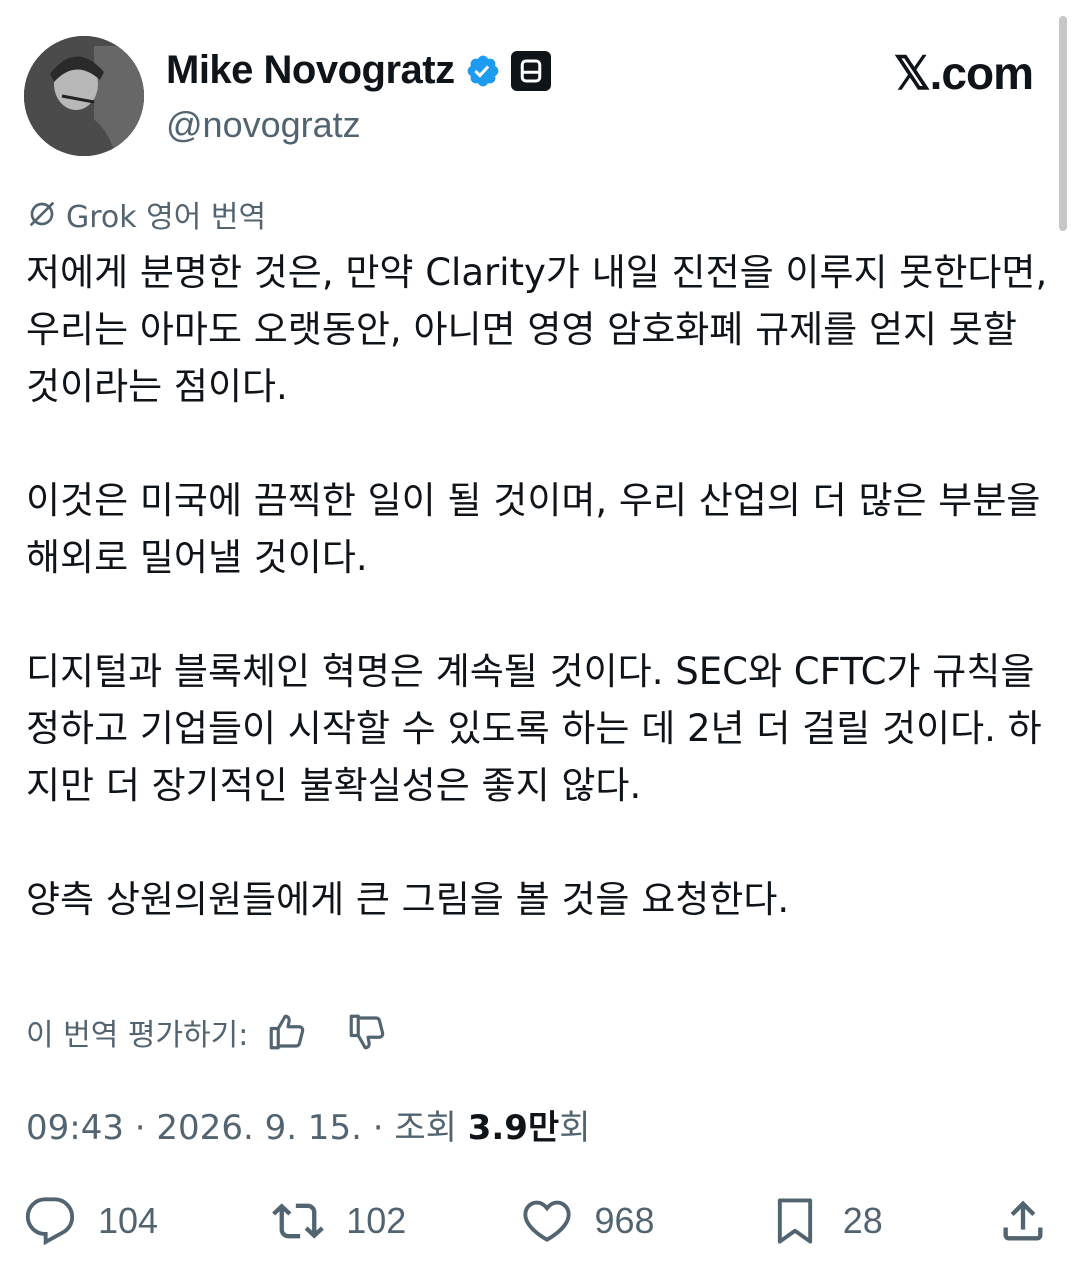  Describe the element at coordinates (575, 1128) in the screenshot. I see `views-suffix: 회` at that location.